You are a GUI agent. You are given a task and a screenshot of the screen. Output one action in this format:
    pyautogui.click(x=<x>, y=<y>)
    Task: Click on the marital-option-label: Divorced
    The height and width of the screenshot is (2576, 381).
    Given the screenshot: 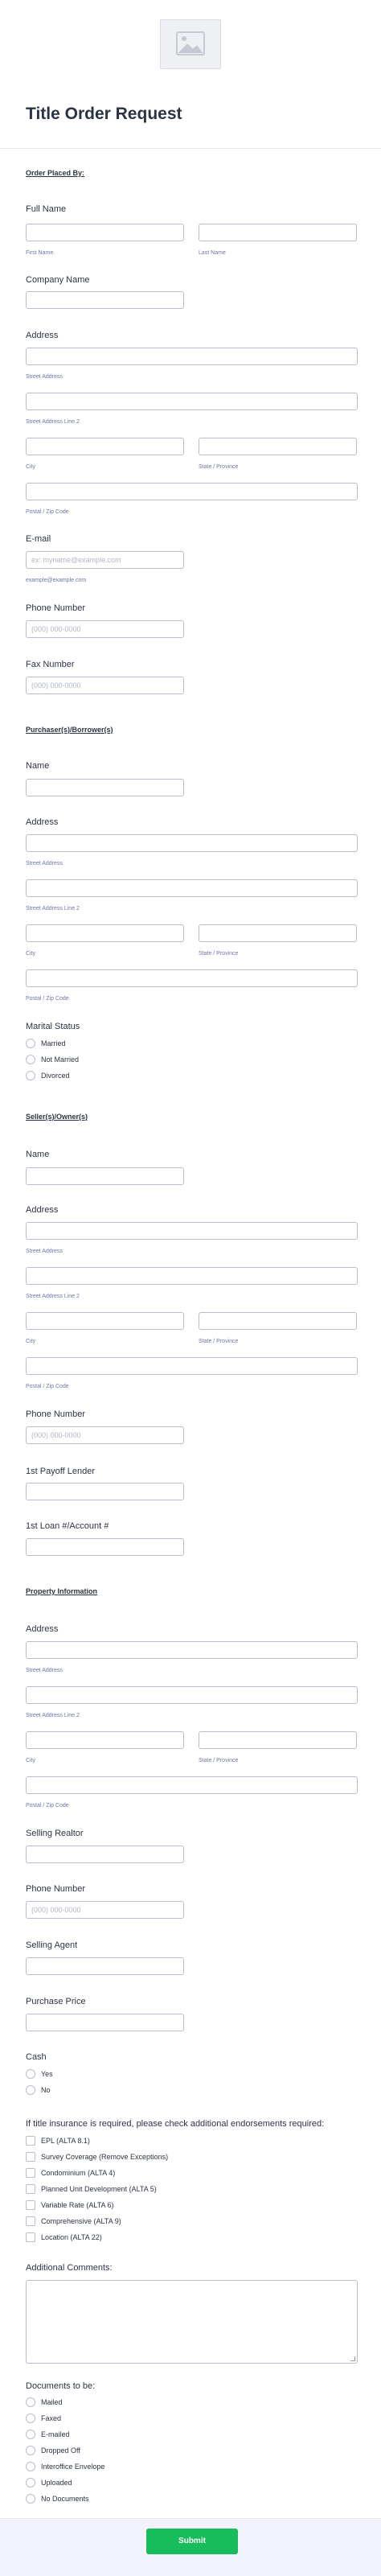 What is the action you would take?
    pyautogui.click(x=55, y=1076)
    